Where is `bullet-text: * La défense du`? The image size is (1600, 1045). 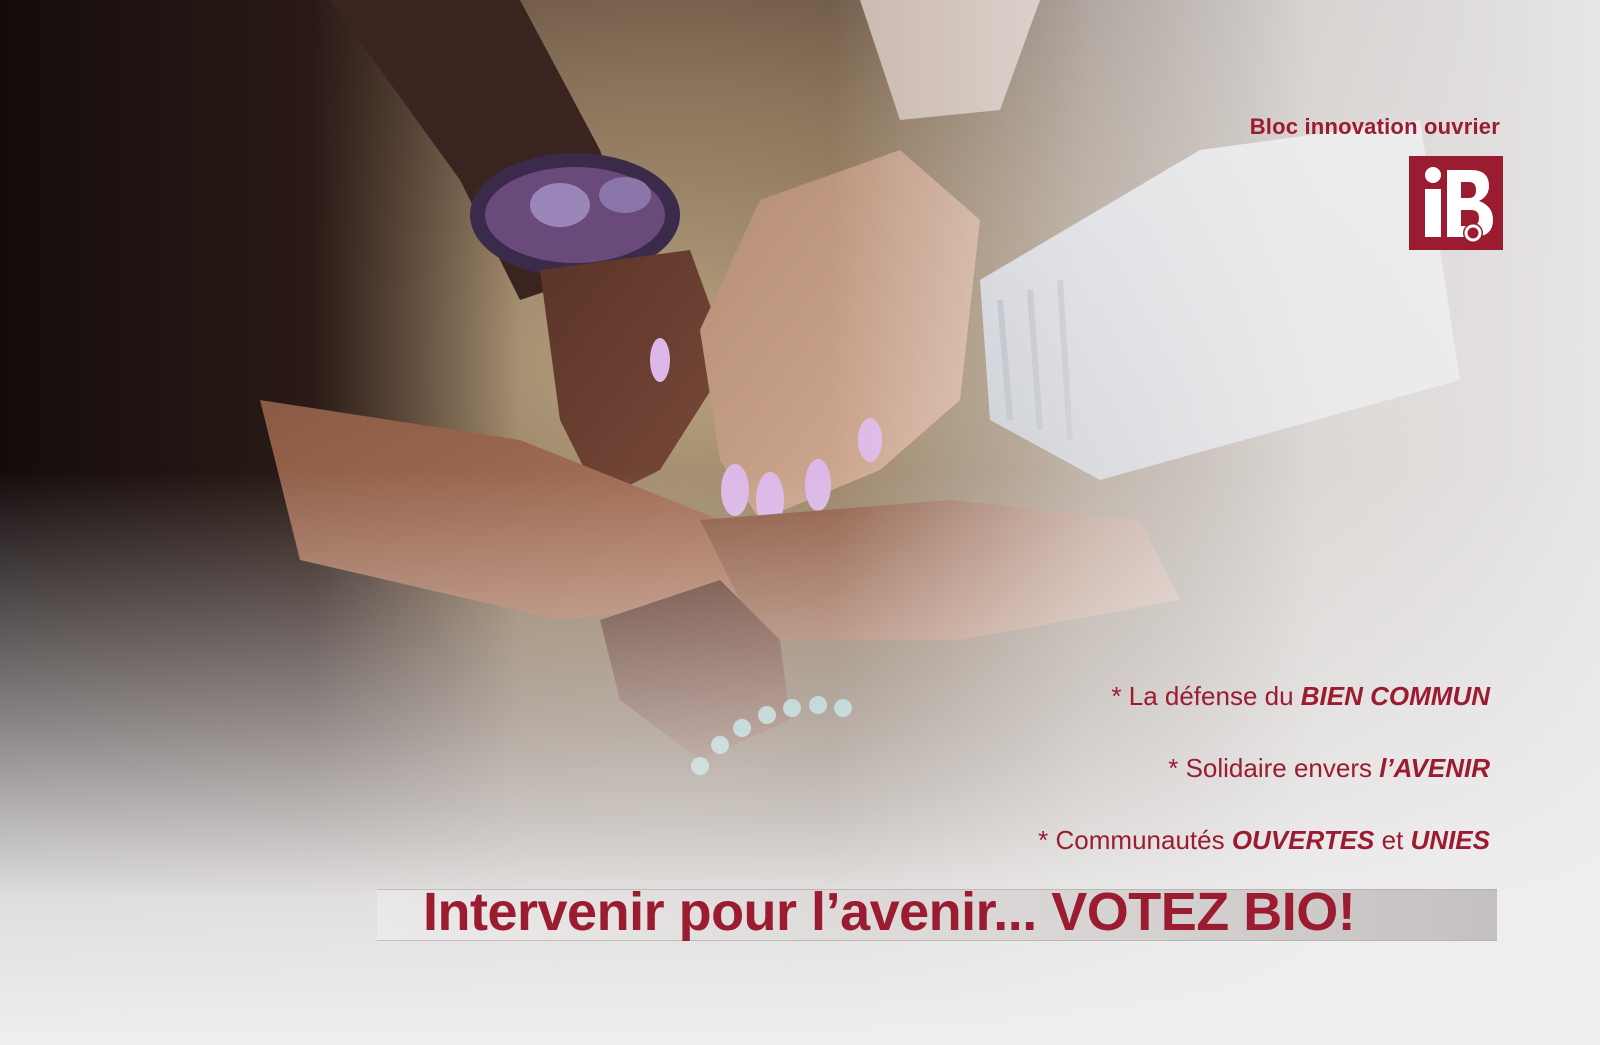
bullet-text: * La défense du is located at coordinates (1206, 696).